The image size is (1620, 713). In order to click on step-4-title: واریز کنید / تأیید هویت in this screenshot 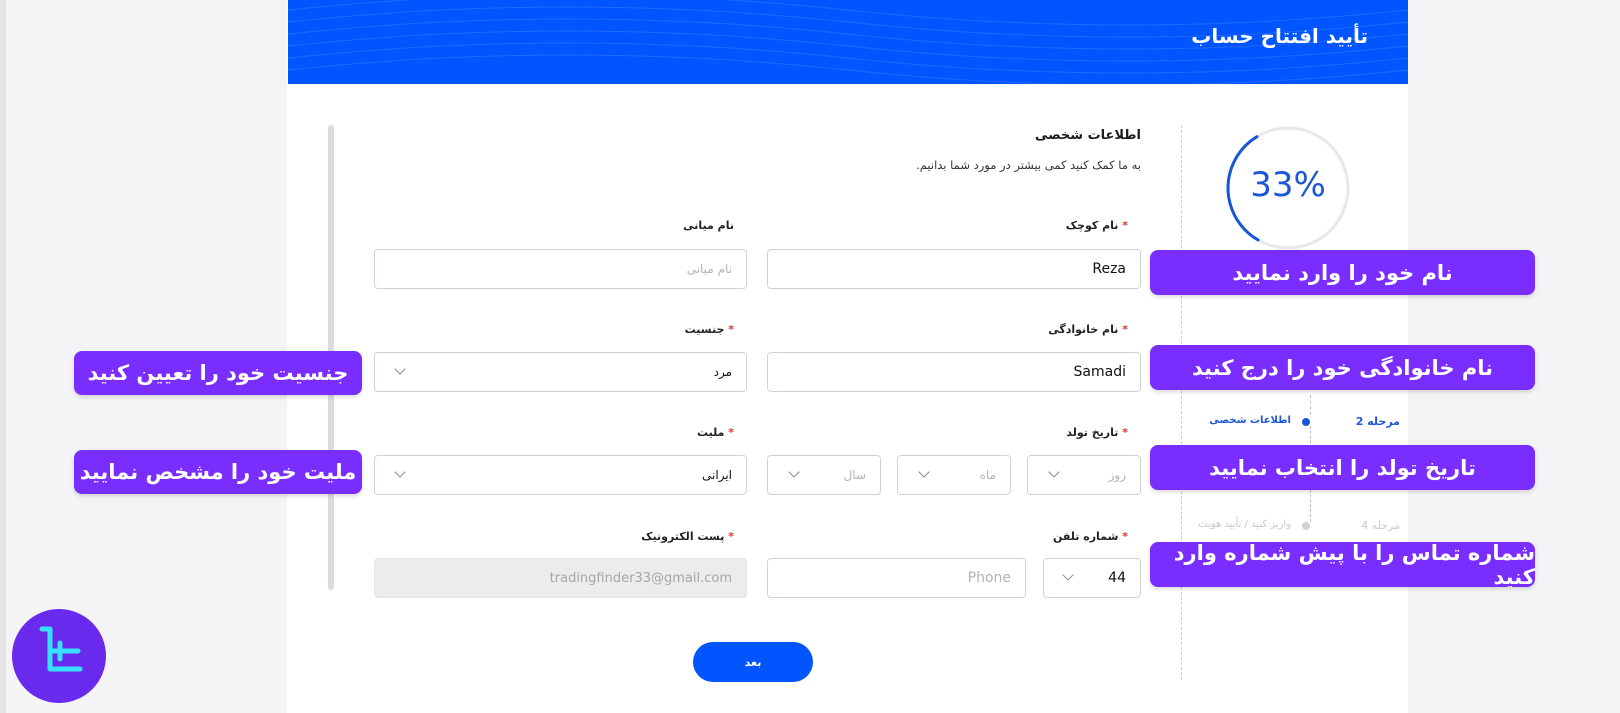, I will do `click(1244, 524)`.